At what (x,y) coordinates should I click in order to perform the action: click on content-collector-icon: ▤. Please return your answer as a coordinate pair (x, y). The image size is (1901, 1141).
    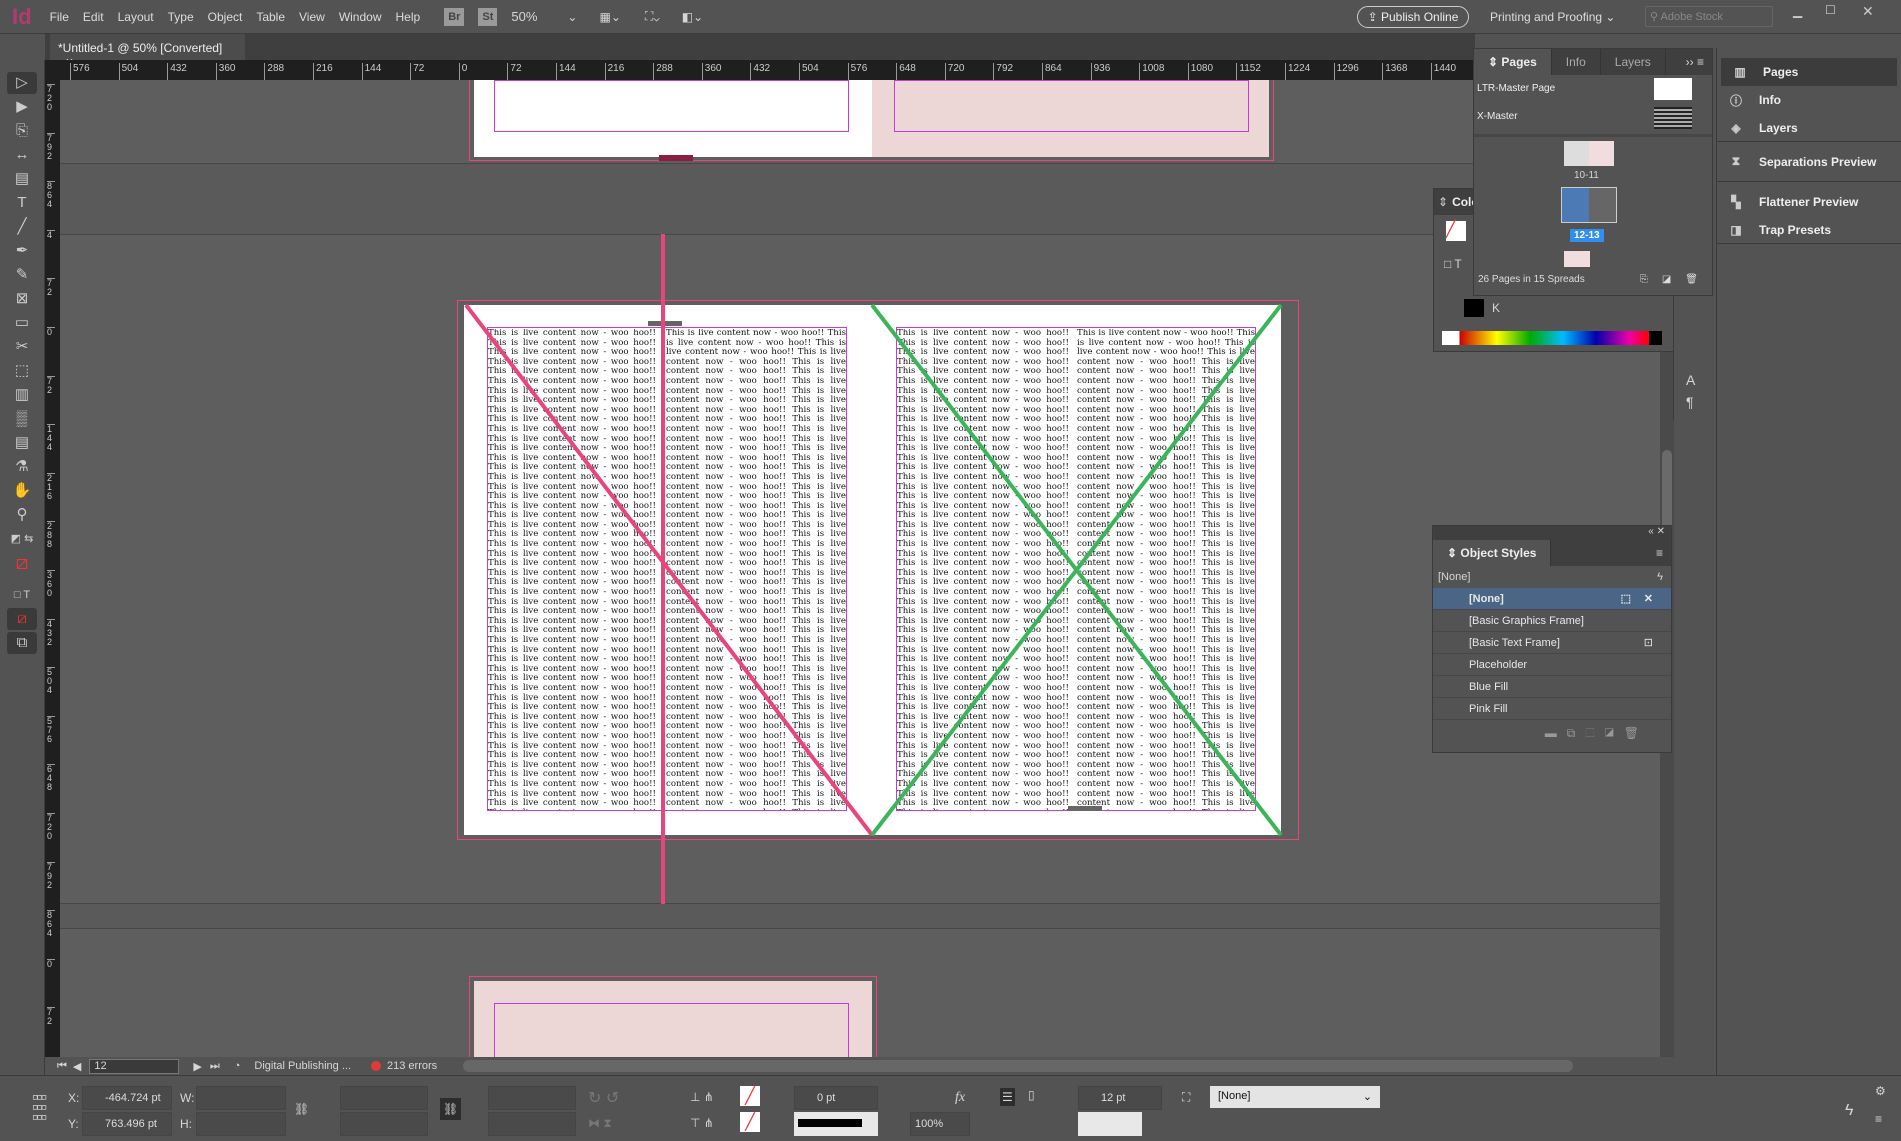
    Looking at the image, I should click on (22, 179).